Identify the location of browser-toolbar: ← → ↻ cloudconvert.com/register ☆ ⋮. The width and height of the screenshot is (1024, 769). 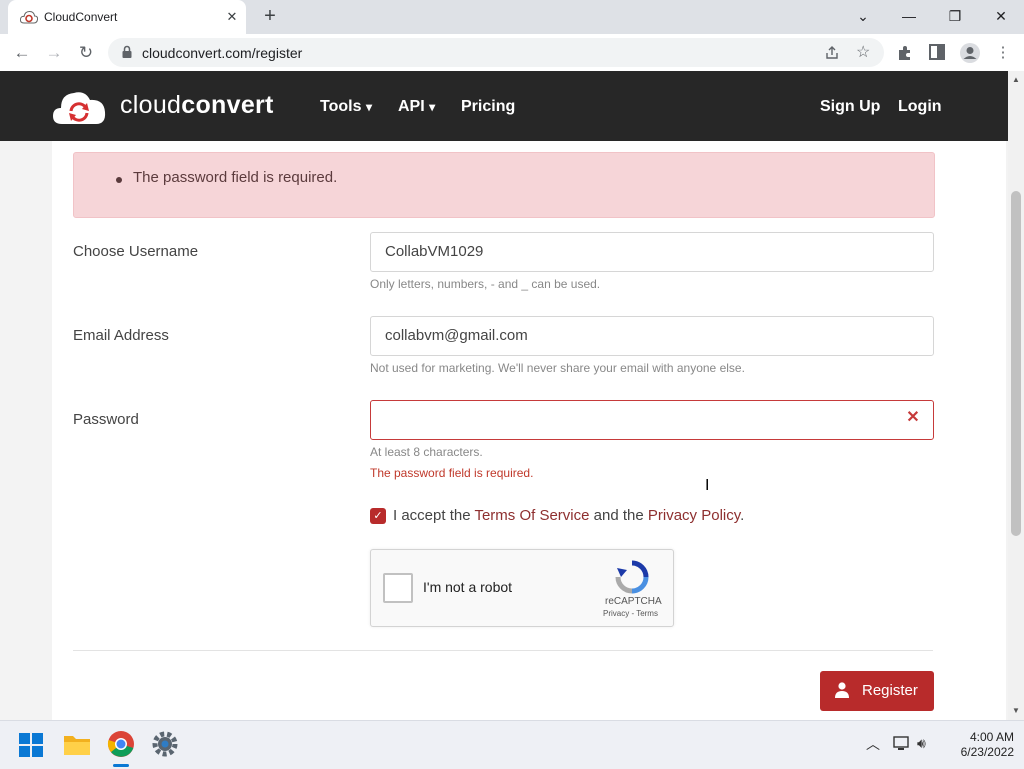
(512, 53).